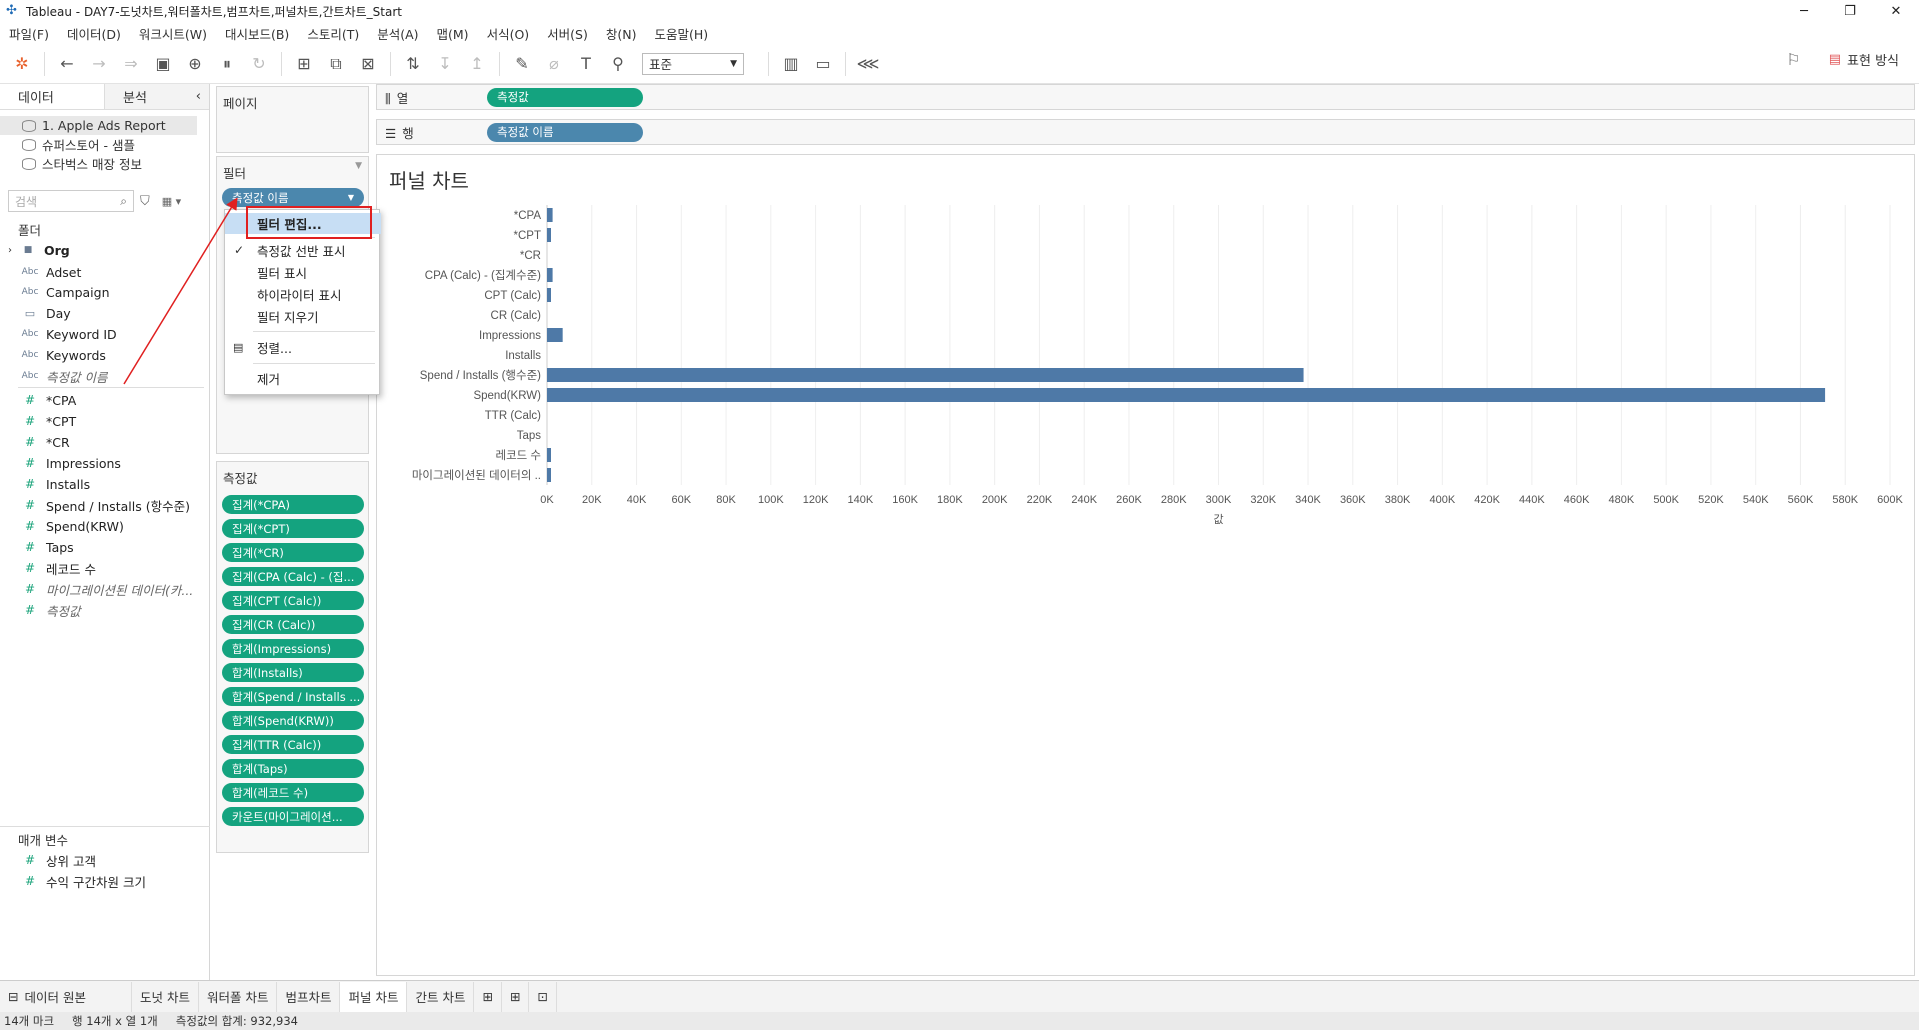  What do you see at coordinates (85, 526) in the screenshot?
I see `field-name: Spend(KRW)` at bounding box center [85, 526].